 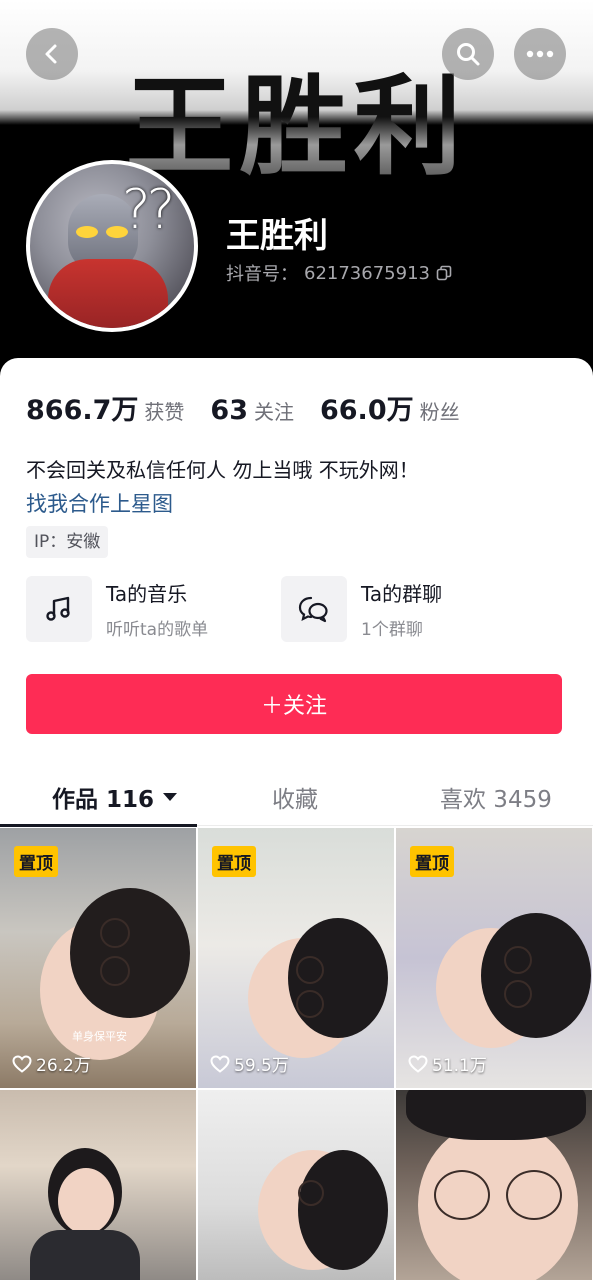 What do you see at coordinates (294, 704) in the screenshot?
I see `follow-button: ＋关注` at bounding box center [294, 704].